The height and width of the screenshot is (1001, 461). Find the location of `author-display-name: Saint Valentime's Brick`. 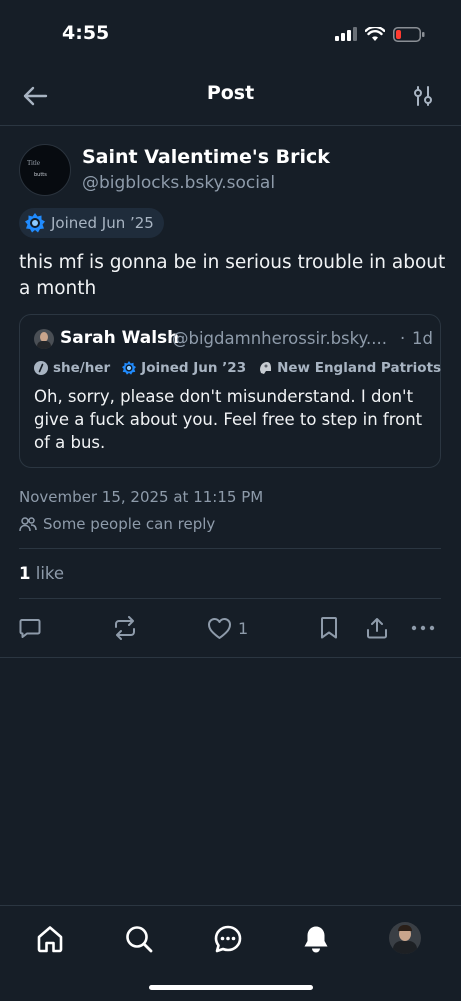

author-display-name: Saint Valentime's Brick is located at coordinates (206, 157).